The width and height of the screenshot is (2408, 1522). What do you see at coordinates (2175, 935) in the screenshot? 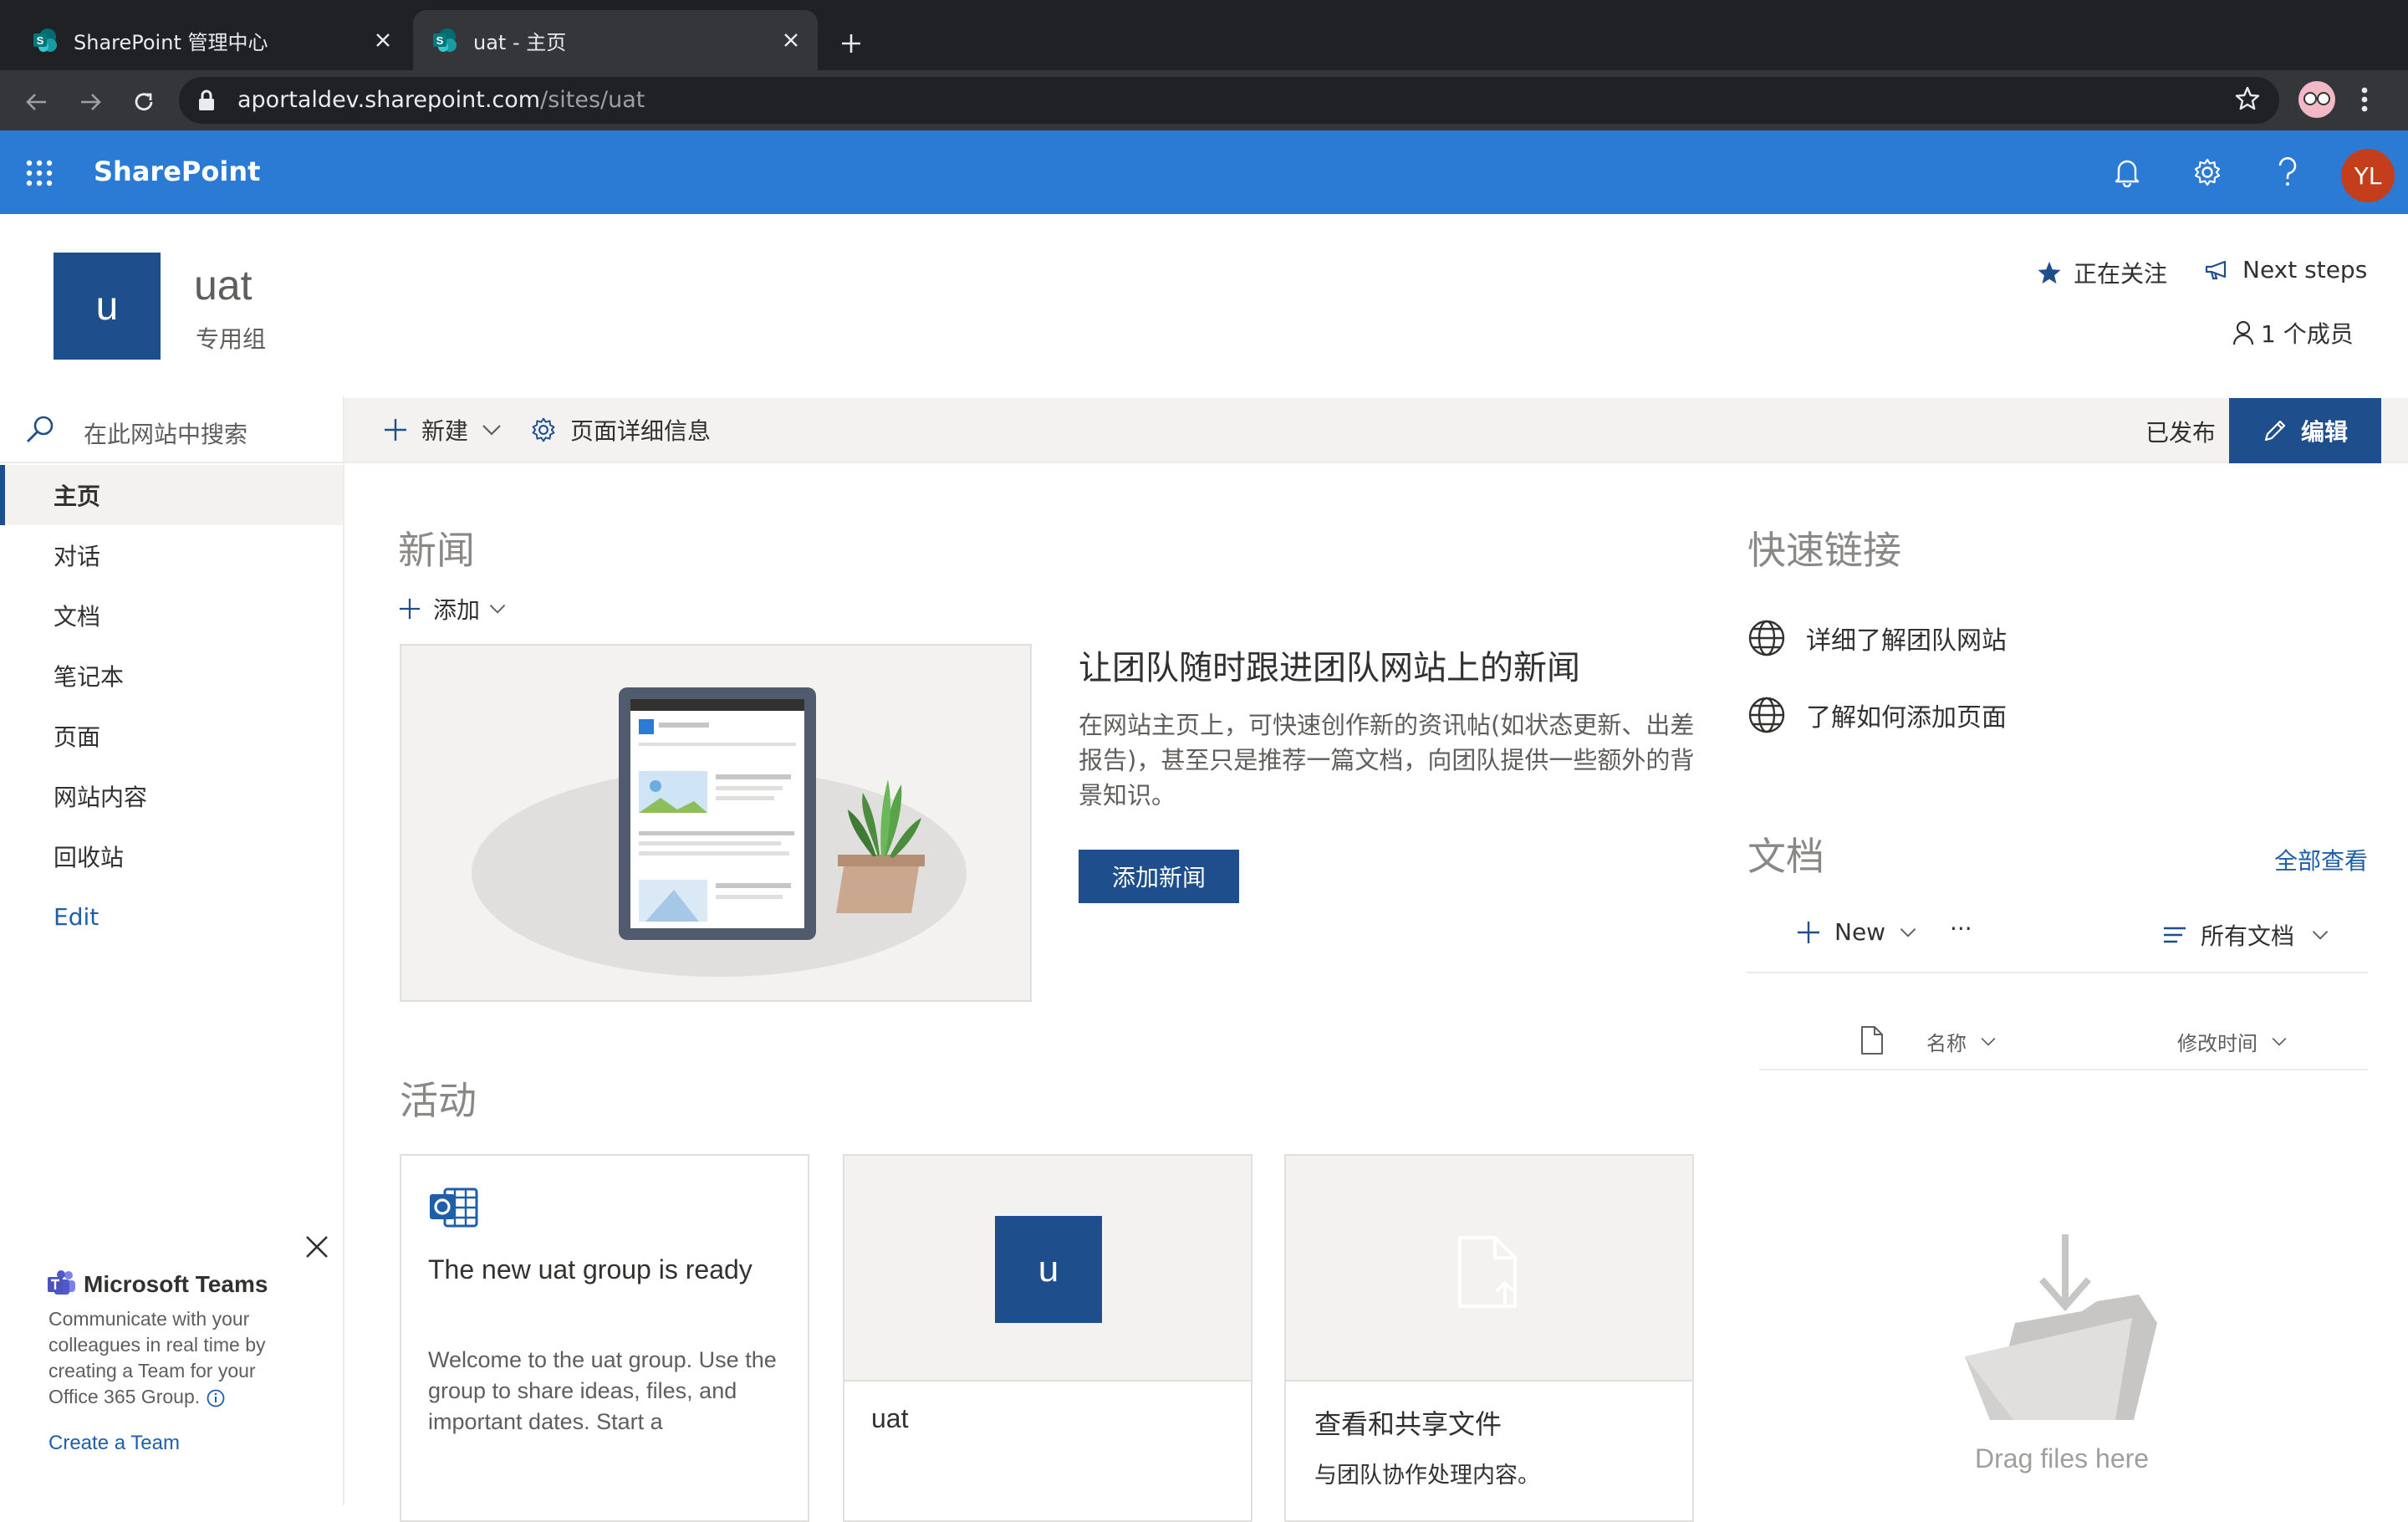
I see `list-view-icon` at bounding box center [2175, 935].